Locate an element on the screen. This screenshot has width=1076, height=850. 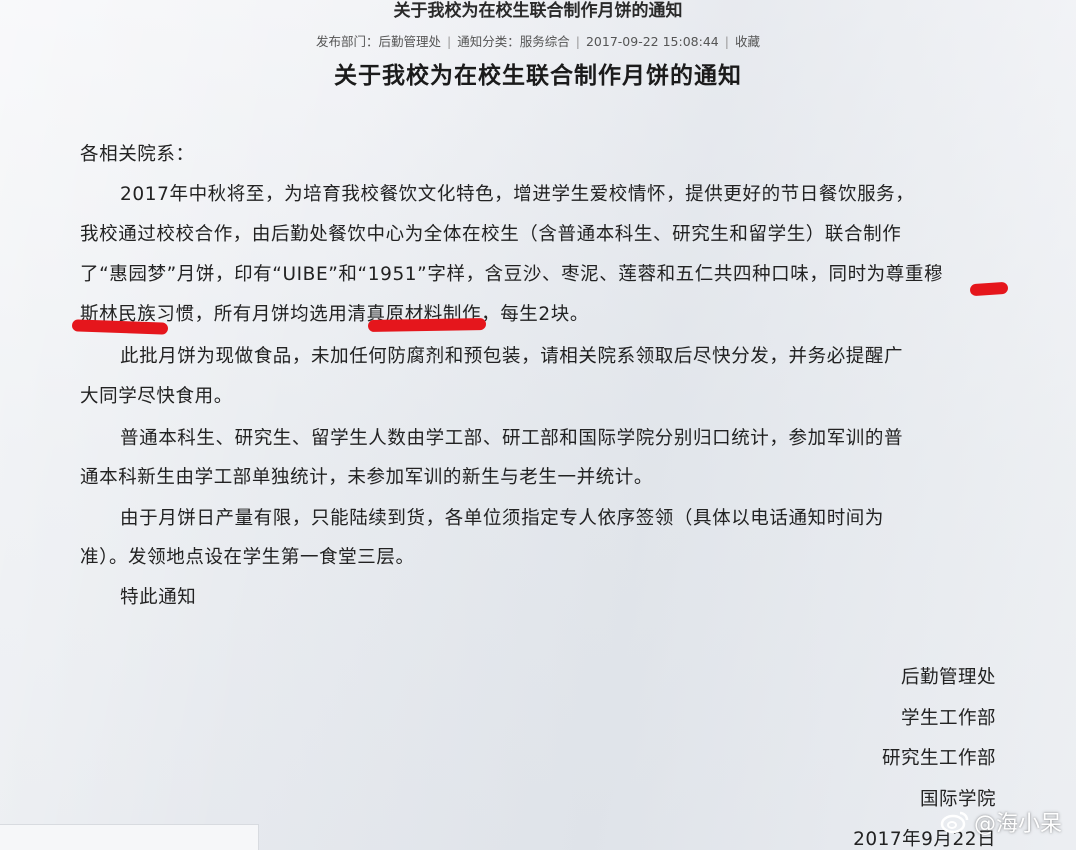
notice-title: 关于我校为在校生联合制作月饼的通知 is located at coordinates (538, 76).